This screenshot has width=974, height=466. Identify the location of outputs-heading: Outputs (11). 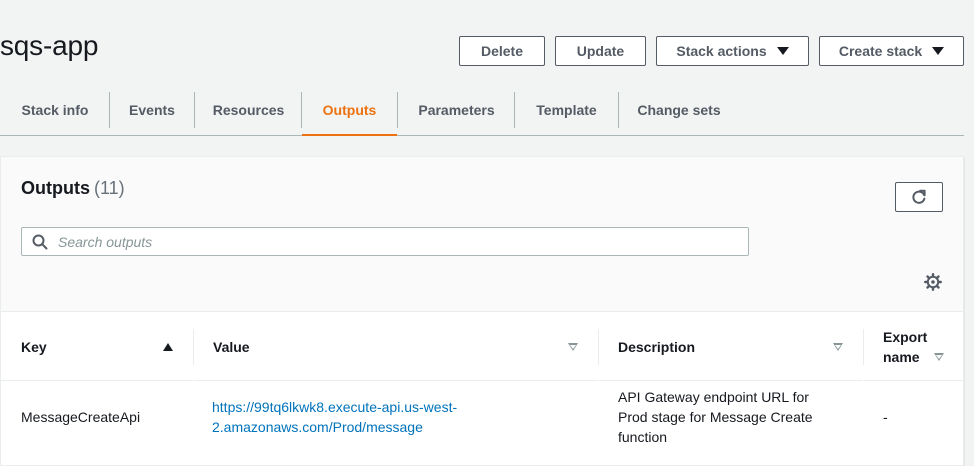
(73, 188).